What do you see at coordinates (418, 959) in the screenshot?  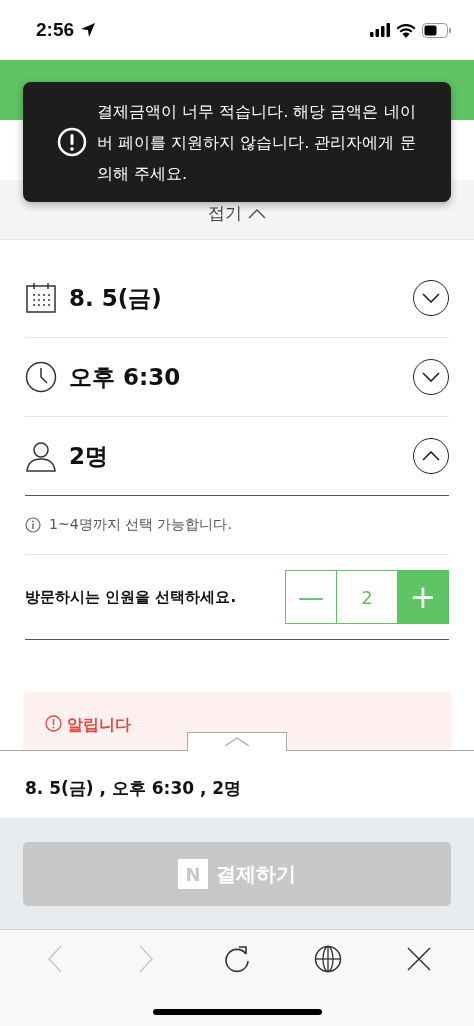 I see `close-icon` at bounding box center [418, 959].